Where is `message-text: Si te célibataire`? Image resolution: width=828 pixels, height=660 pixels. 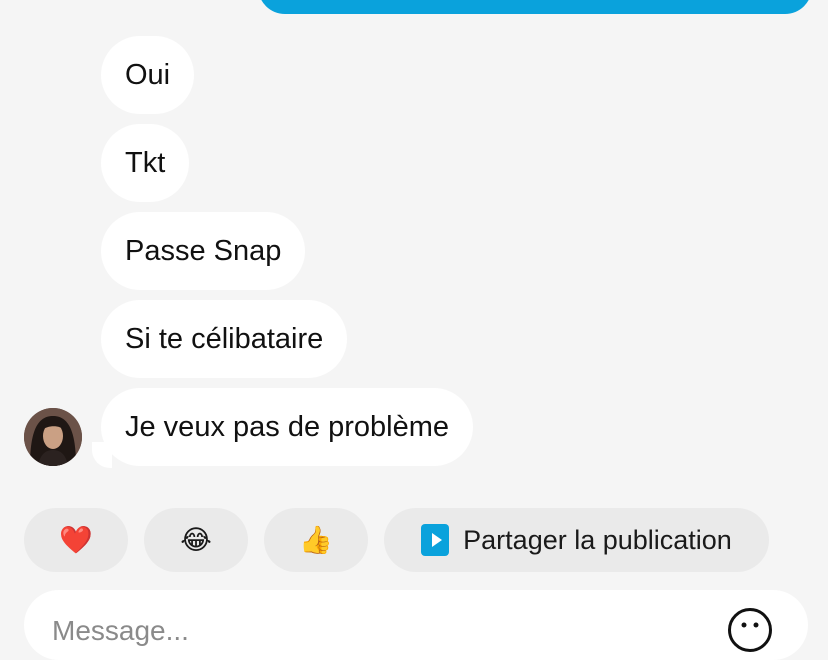
message-text: Si te célibataire is located at coordinates (224, 338).